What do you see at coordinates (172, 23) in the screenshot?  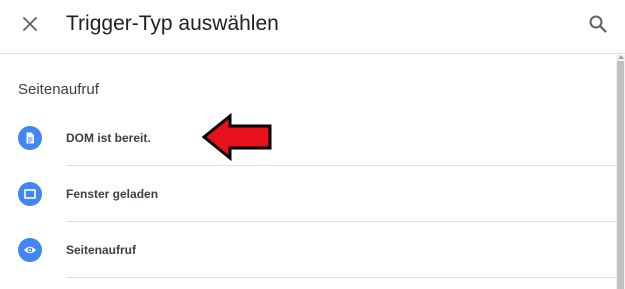 I see `panel-title: Trigger-Typ auswählen` at bounding box center [172, 23].